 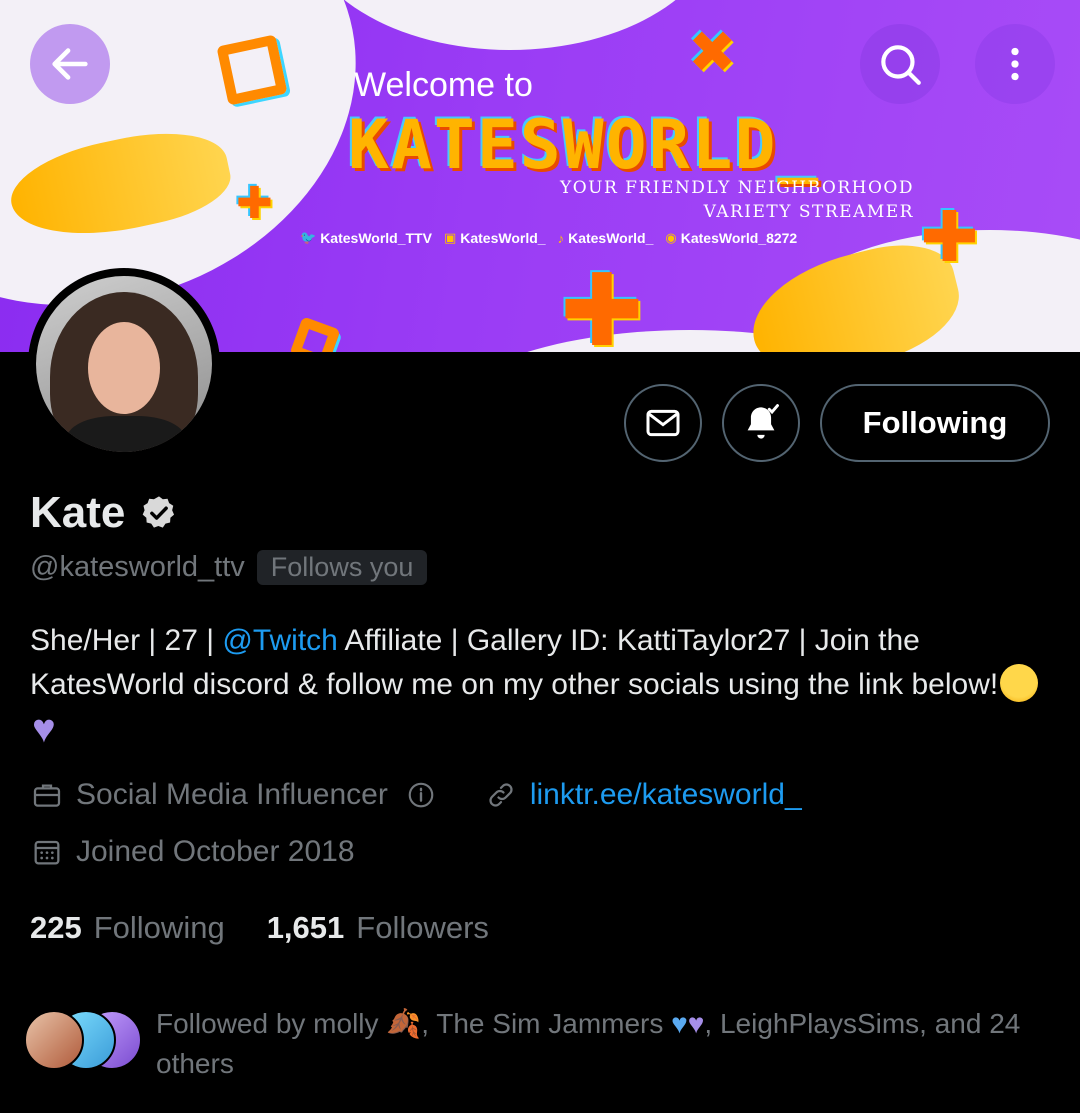 What do you see at coordinates (422, 927) in the screenshot?
I see `followers-count-label: Followers` at bounding box center [422, 927].